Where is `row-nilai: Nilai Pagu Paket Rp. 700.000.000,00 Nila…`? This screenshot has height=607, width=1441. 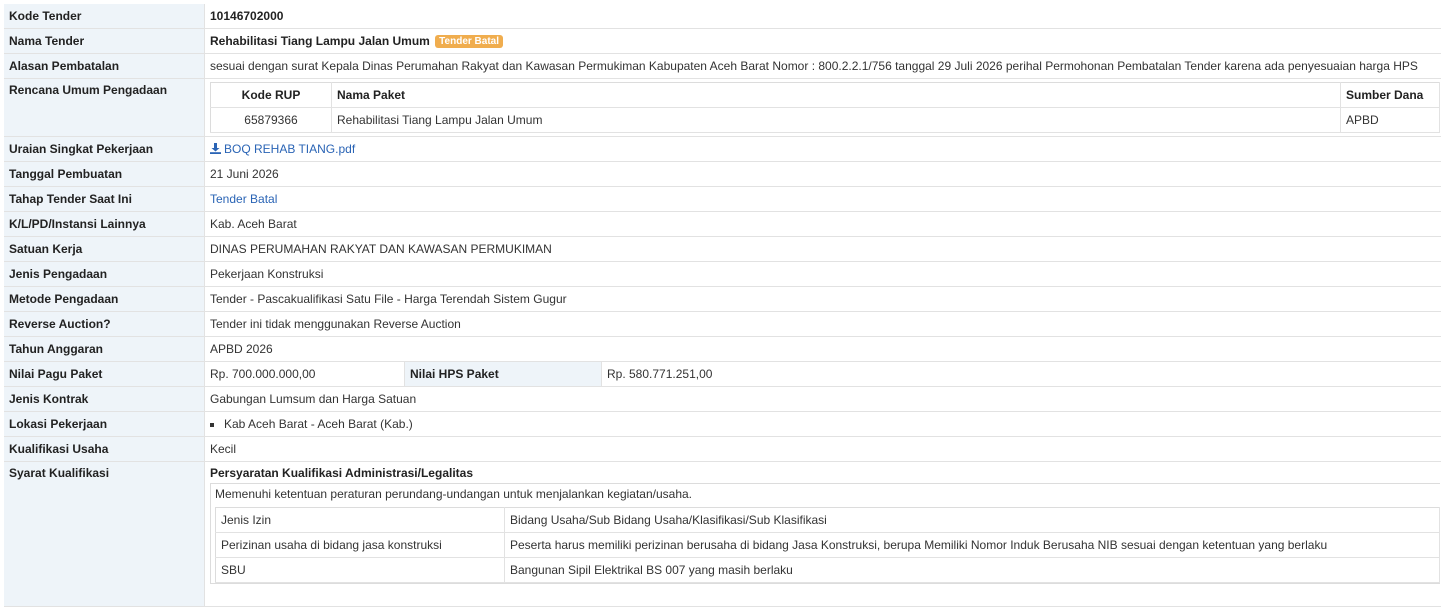 row-nilai: Nilai Pagu Paket Rp. 700.000.000,00 Nila… is located at coordinates (722, 374).